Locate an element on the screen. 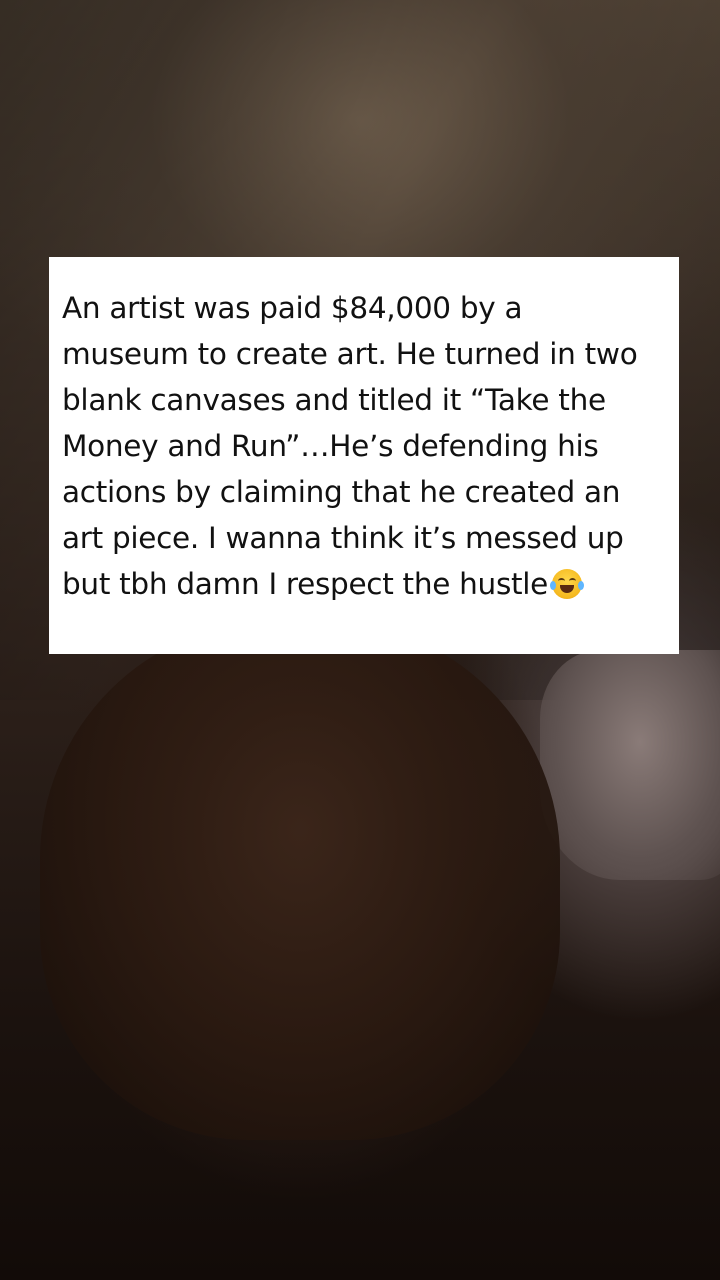 This screenshot has width=720, height=1280. tear-right is located at coordinates (581, 585).